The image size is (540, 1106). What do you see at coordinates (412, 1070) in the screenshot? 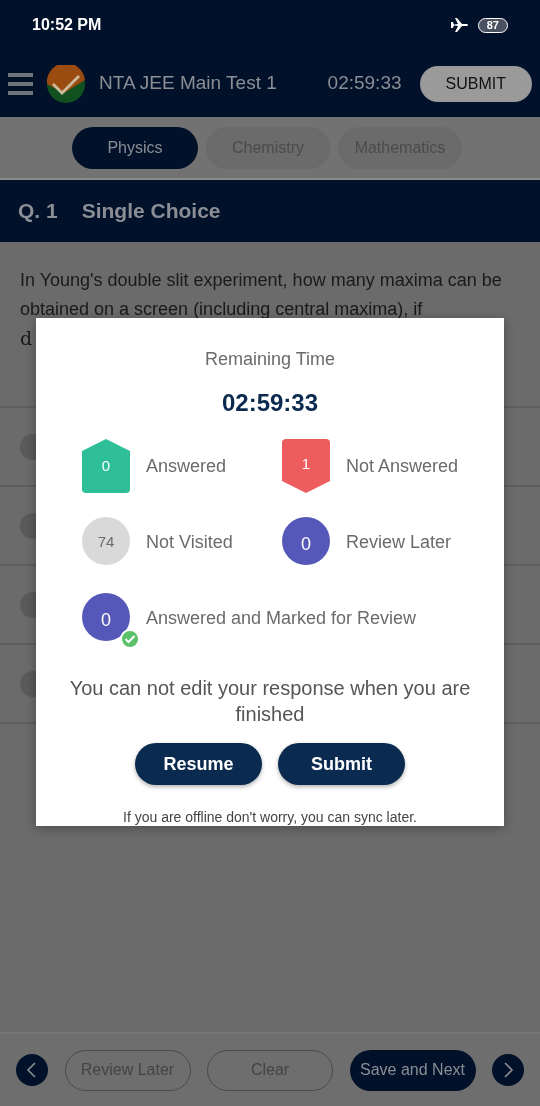
I see `save-next-button: Save and Next` at bounding box center [412, 1070].